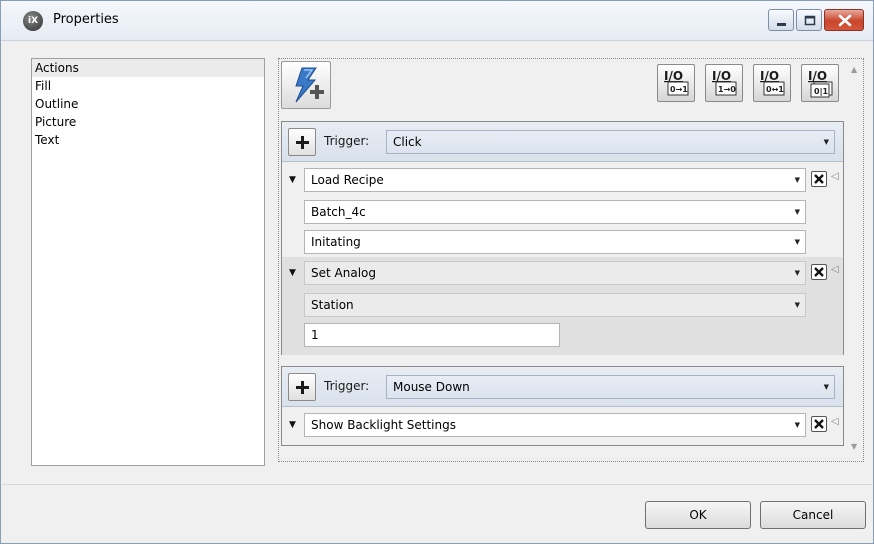  What do you see at coordinates (437, 484) in the screenshot?
I see `footer-divider` at bounding box center [437, 484].